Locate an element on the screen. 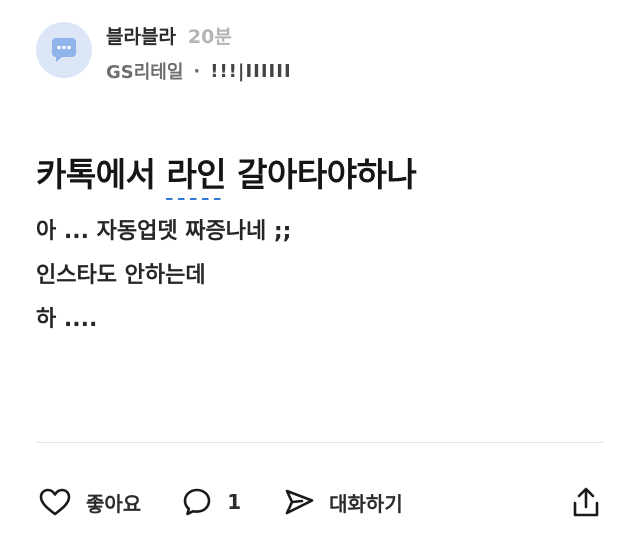 The height and width of the screenshot is (558, 640). author-meta: 블라블라 20분 GS리테일 · !!!|IIIIII is located at coordinates (199, 53).